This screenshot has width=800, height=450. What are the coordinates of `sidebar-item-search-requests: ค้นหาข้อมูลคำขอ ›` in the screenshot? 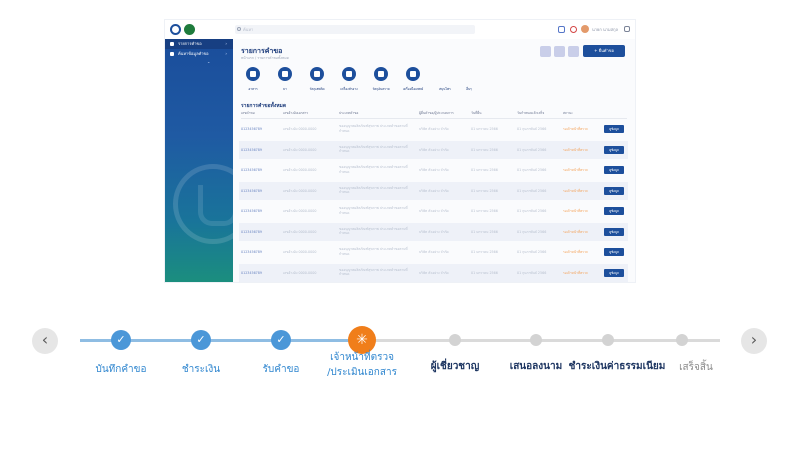 It's located at (199, 54).